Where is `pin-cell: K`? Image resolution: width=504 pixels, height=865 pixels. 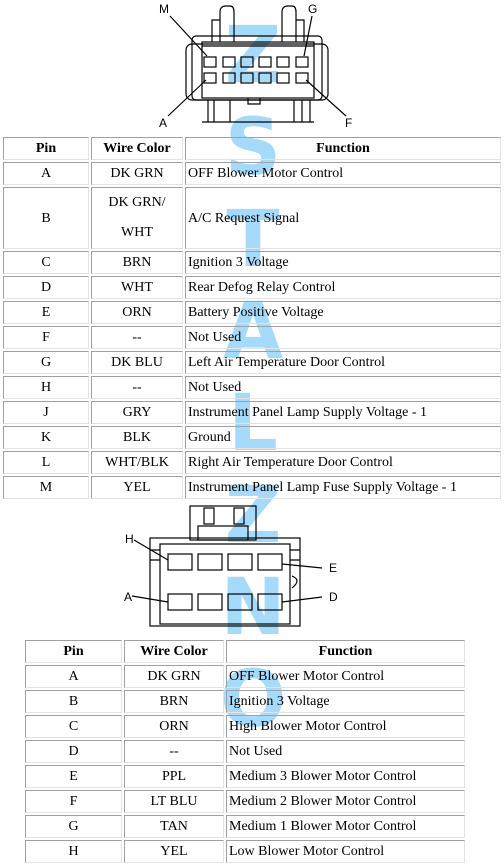
pin-cell: K is located at coordinates (46, 437).